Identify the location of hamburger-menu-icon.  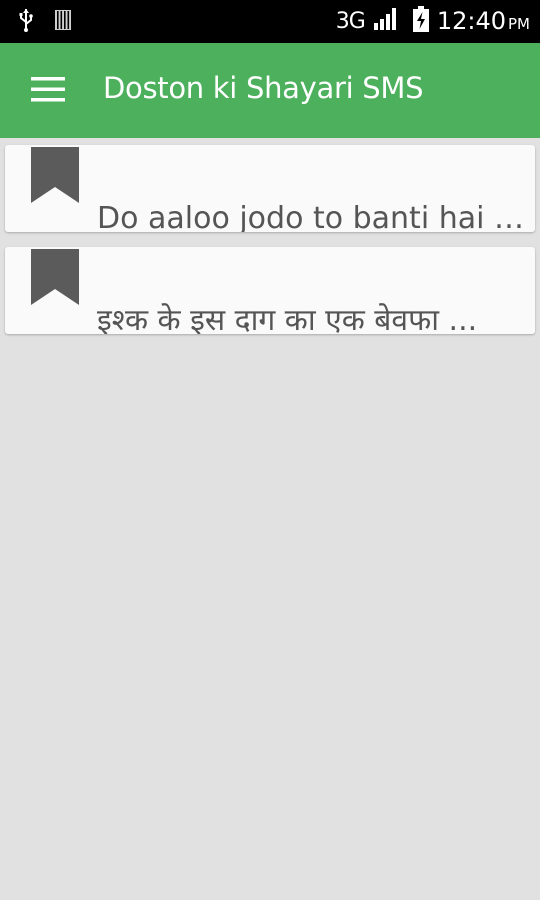
(48, 91).